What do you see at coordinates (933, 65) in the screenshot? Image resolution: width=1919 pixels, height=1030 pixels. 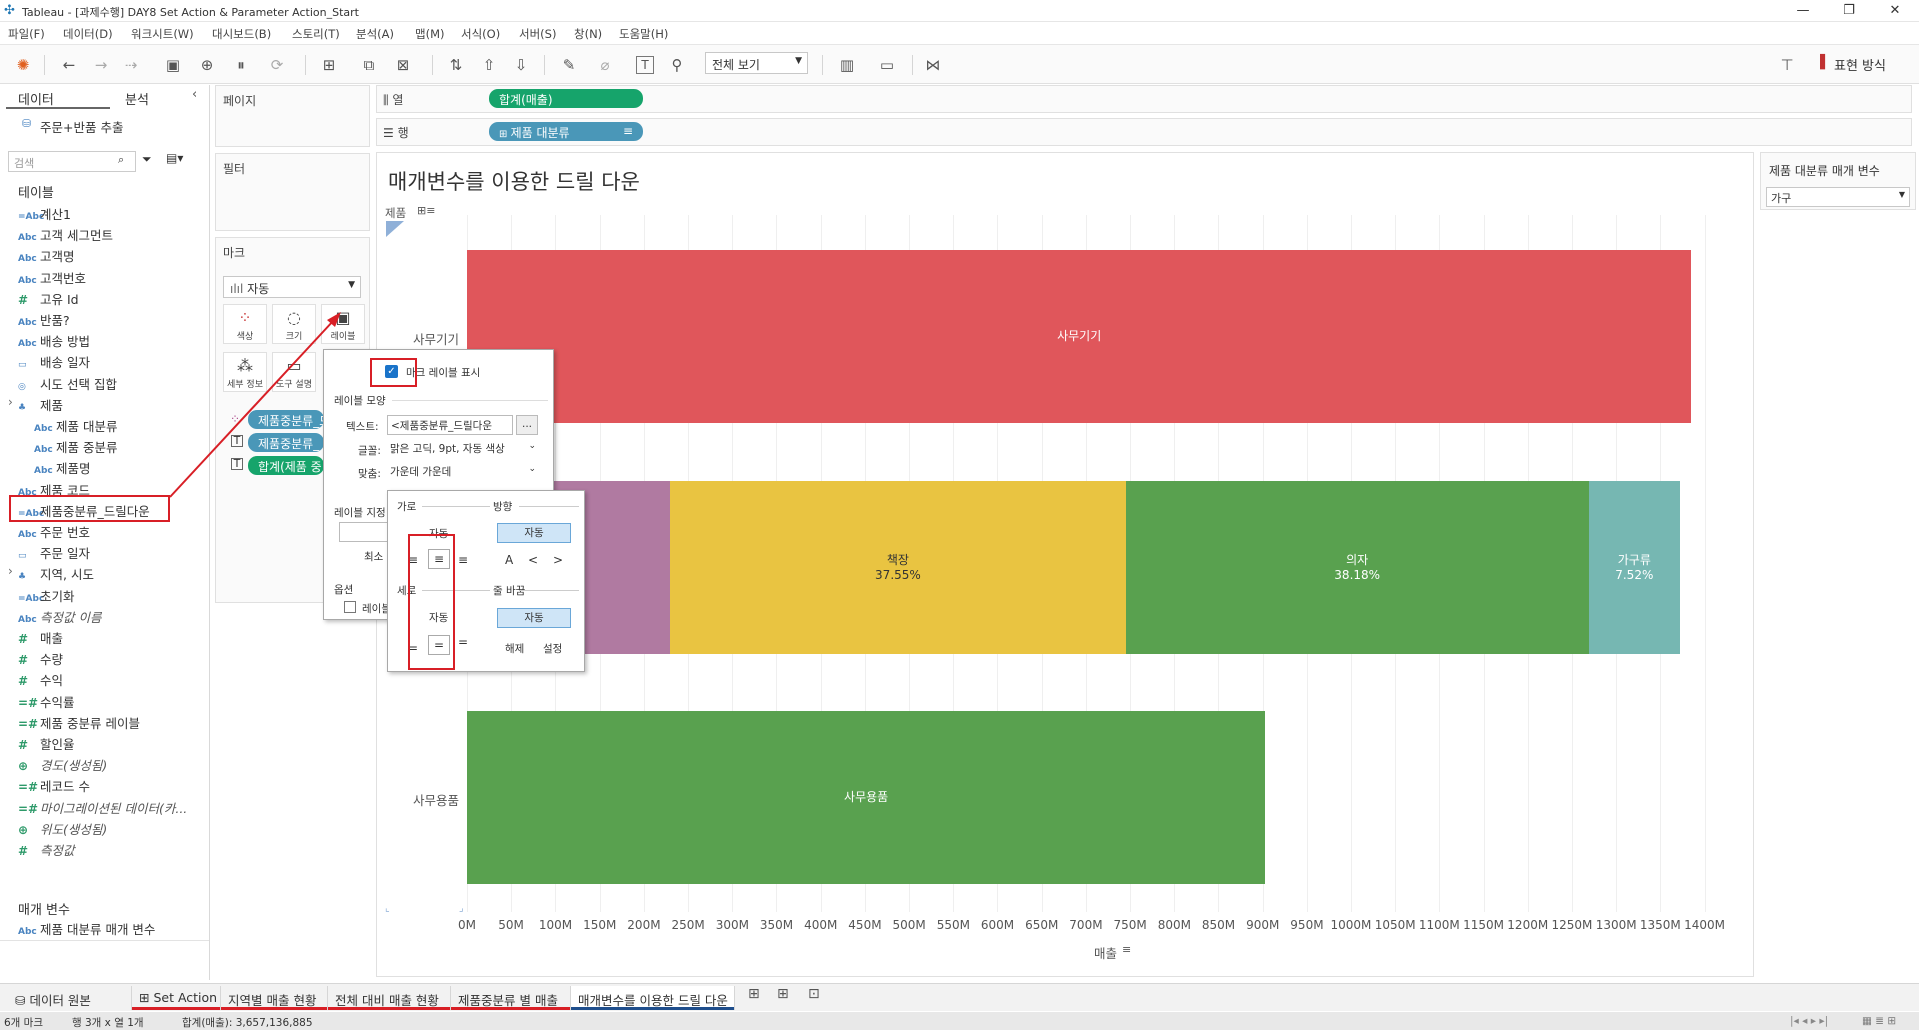 I see `share-icon: ⋈` at bounding box center [933, 65].